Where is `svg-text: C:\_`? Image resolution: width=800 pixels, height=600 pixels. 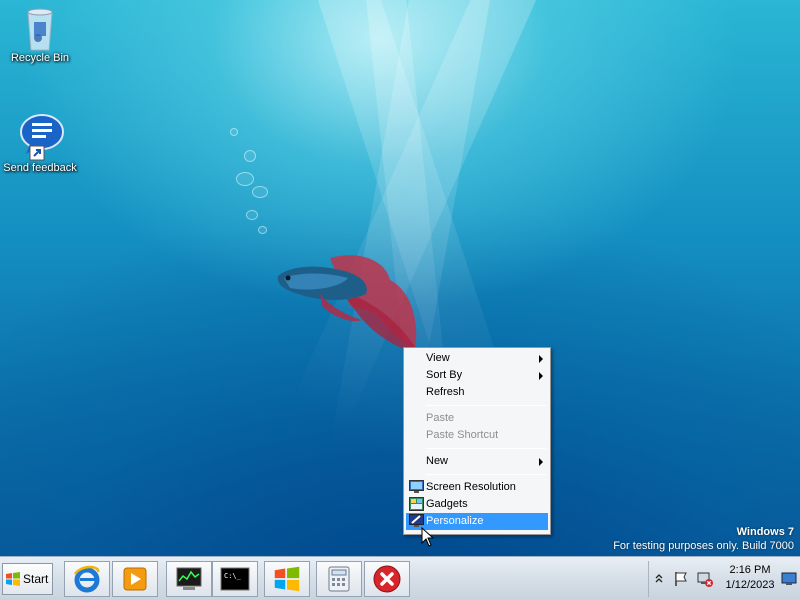
svg-text: C:\_ is located at coordinates (233, 576).